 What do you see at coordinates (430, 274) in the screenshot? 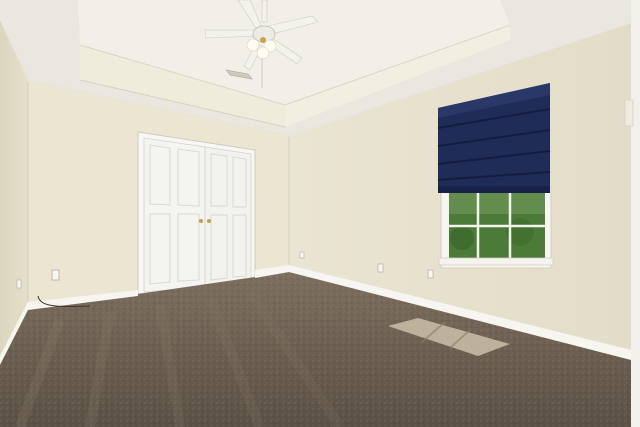
I see `outlet-window` at bounding box center [430, 274].